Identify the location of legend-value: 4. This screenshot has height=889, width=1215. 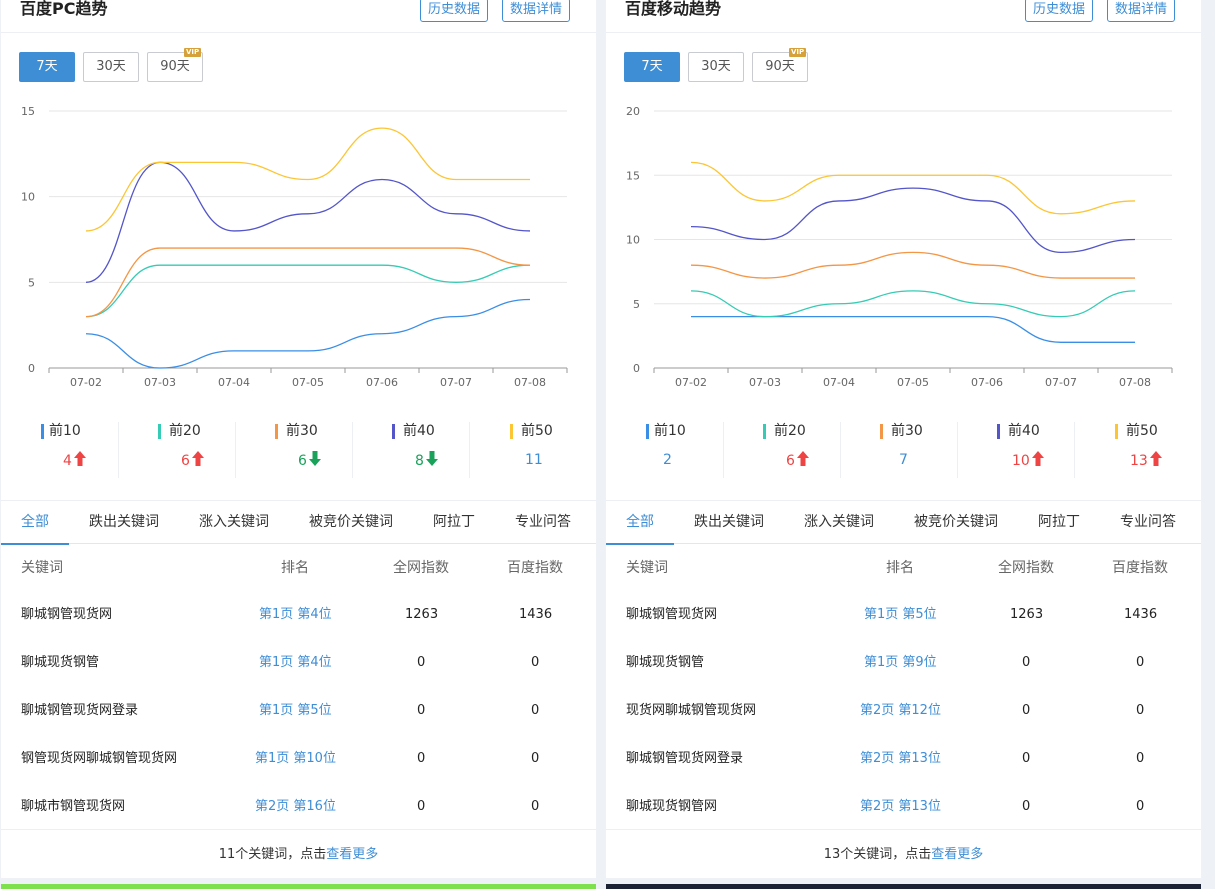
(74, 460).